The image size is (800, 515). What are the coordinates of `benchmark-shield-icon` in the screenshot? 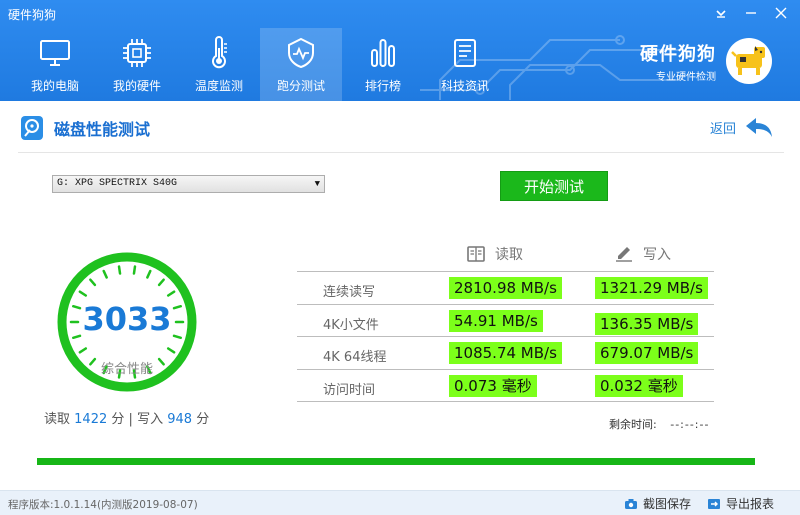 It's located at (301, 53).